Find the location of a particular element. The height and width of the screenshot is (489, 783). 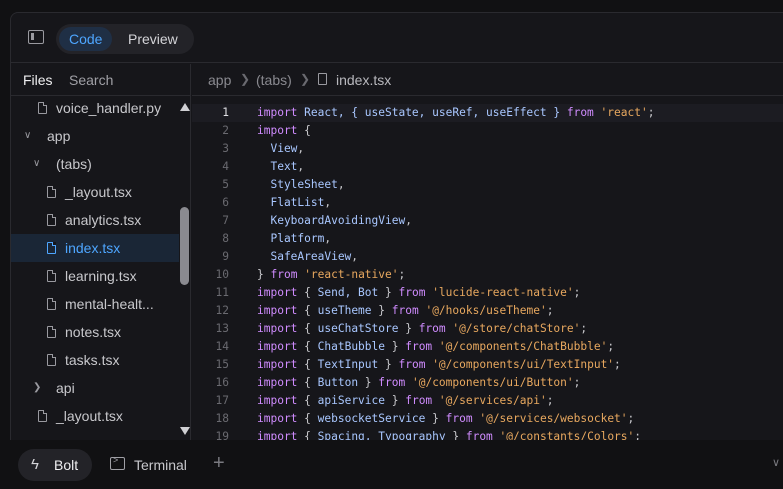

tab-code: Code is located at coordinates (86, 39).